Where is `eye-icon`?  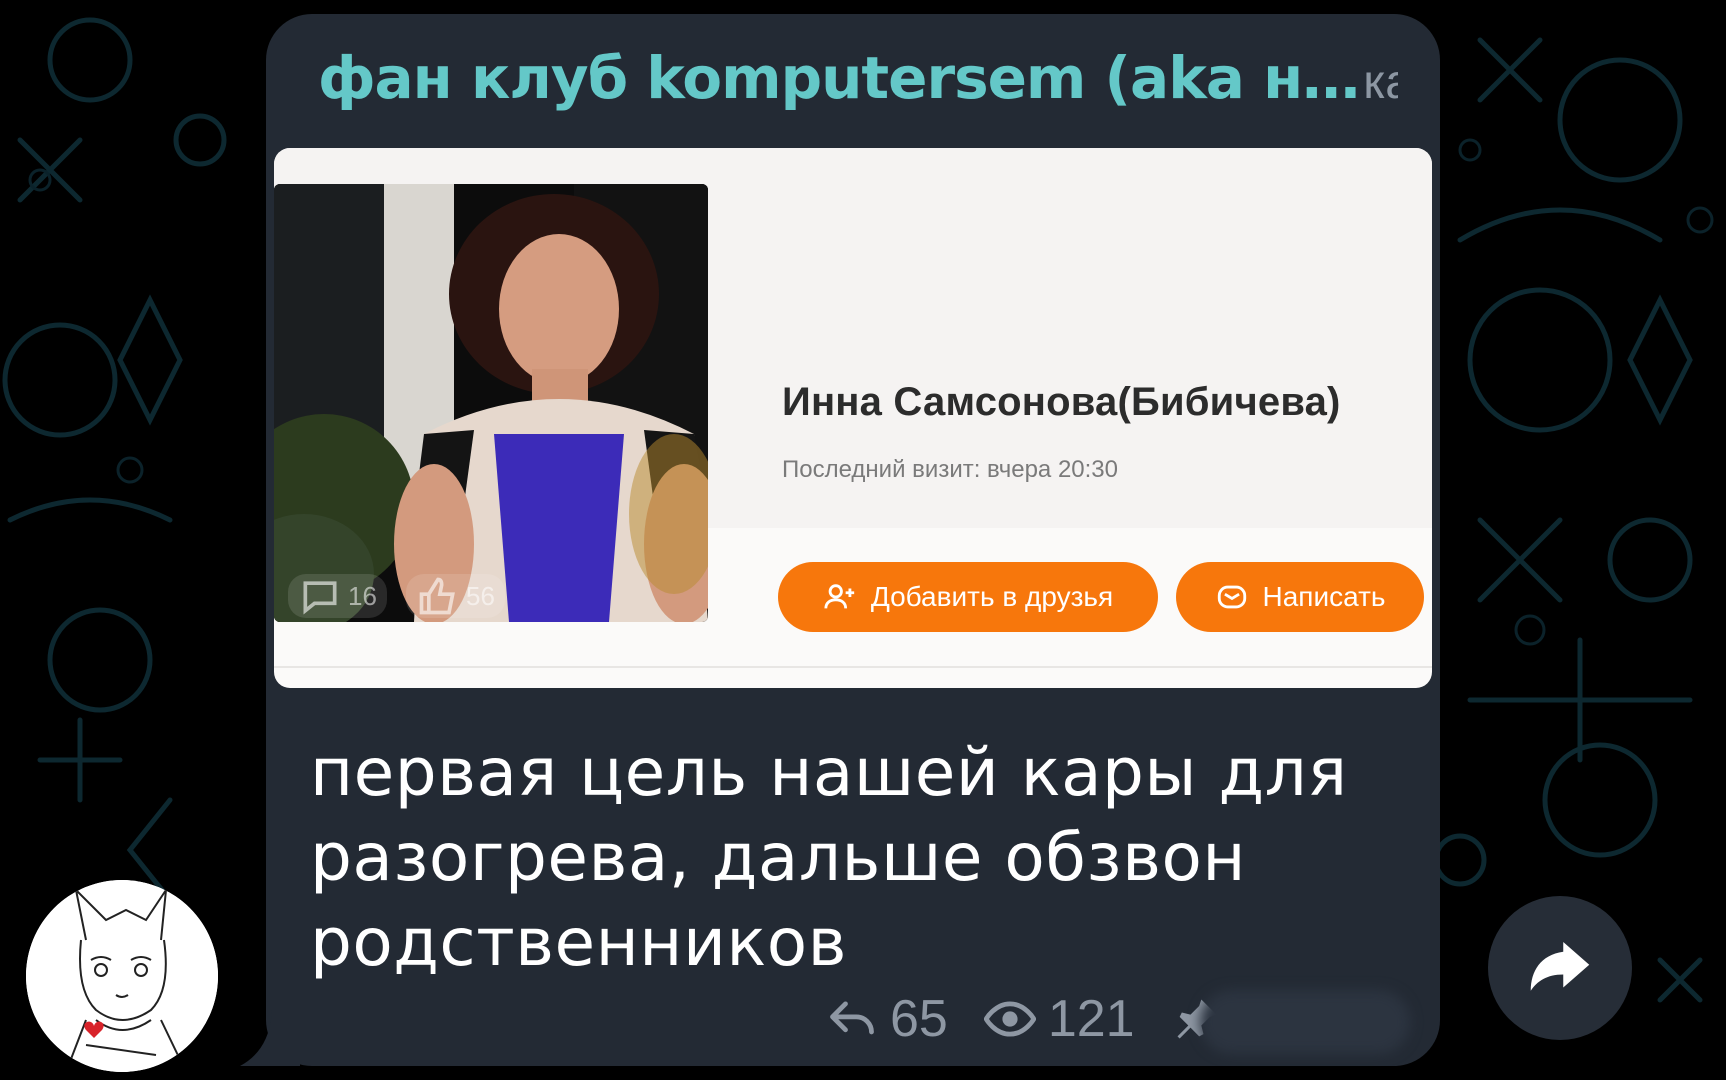 eye-icon is located at coordinates (1009, 1019).